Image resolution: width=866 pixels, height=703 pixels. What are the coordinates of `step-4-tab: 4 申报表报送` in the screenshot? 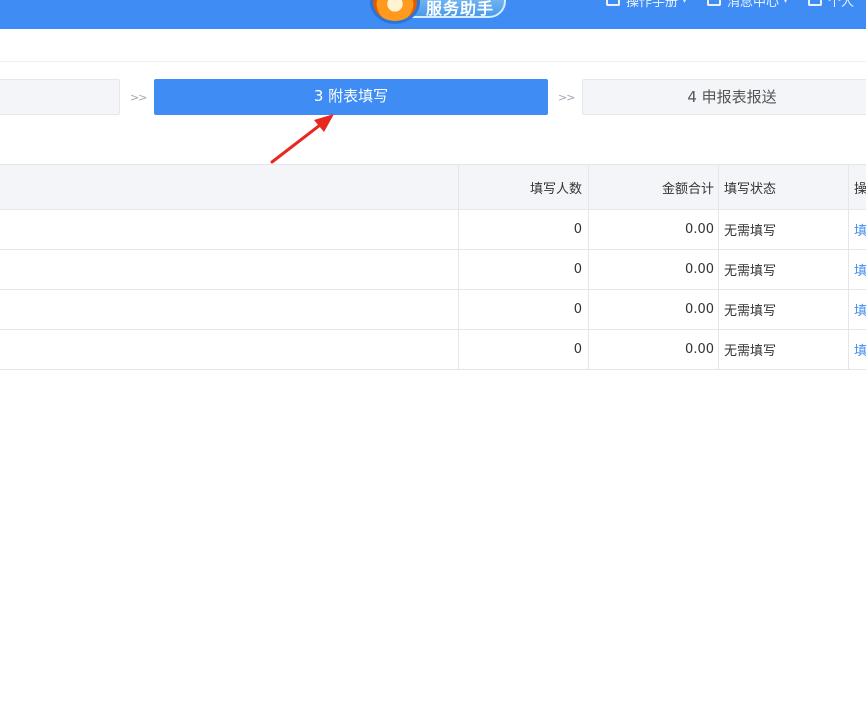 It's located at (724, 97).